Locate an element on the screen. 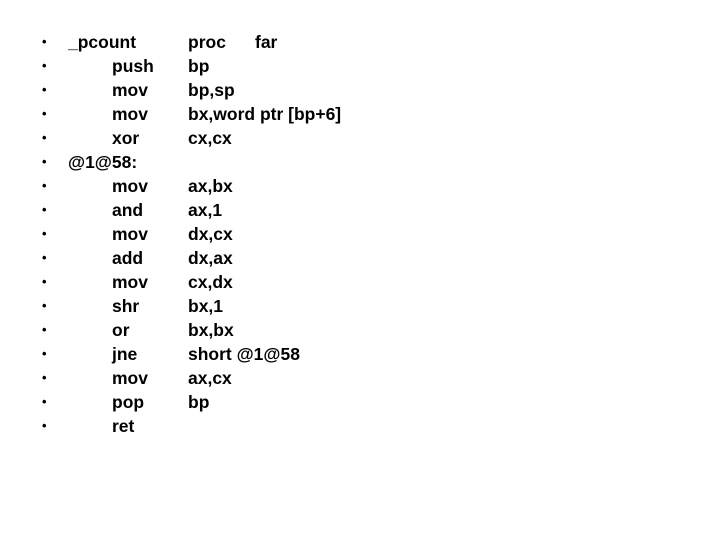  code-operand-extra: far is located at coordinates (266, 42).